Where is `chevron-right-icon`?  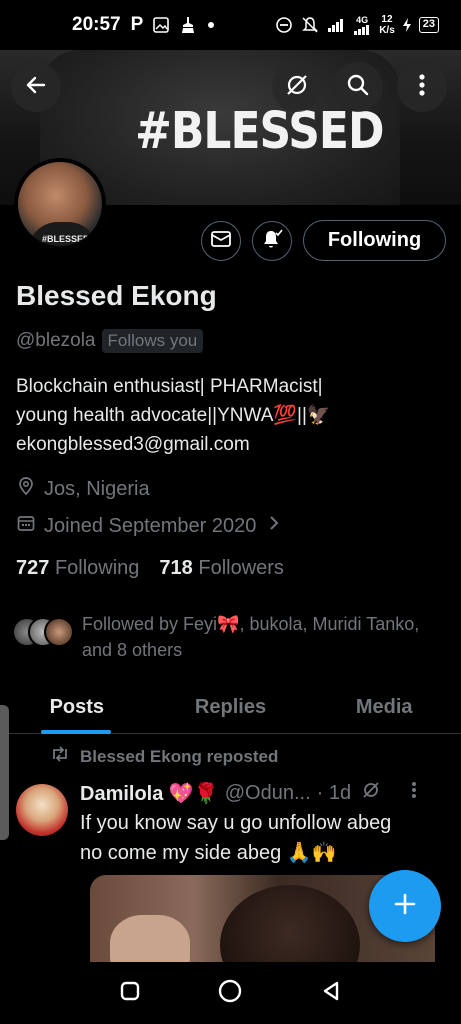
chevron-right-icon is located at coordinates (274, 526).